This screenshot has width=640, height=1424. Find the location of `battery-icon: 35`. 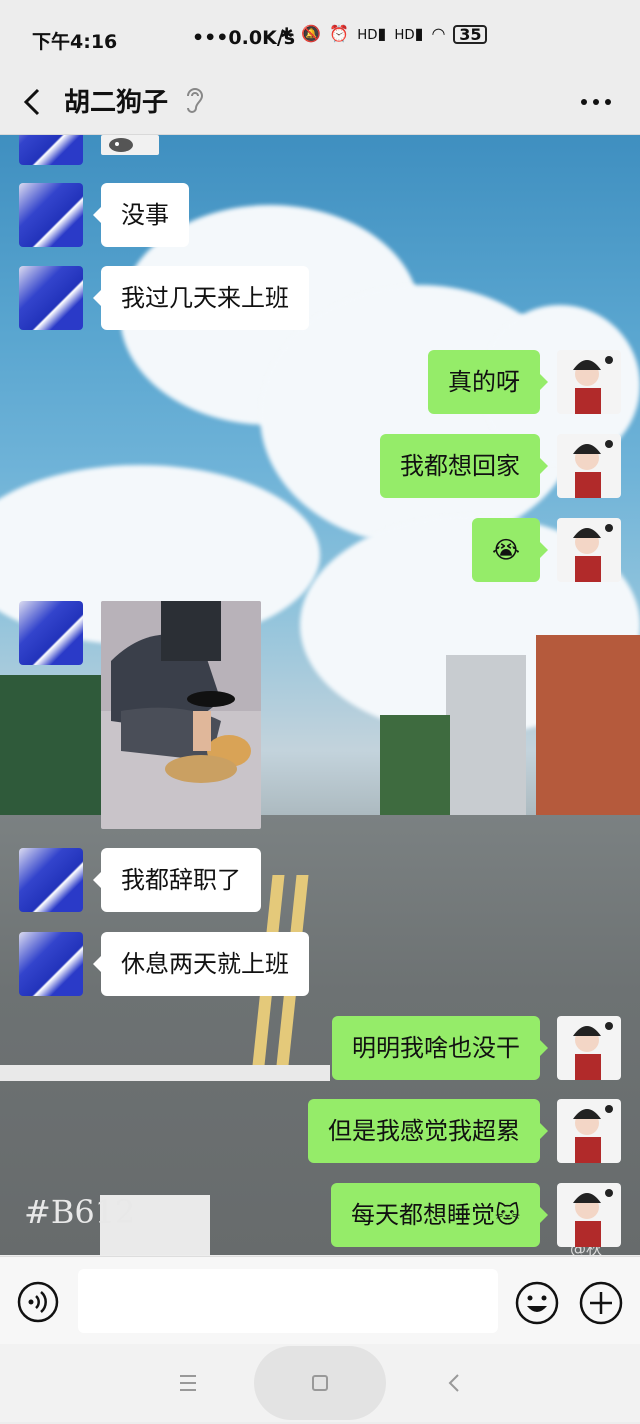

battery-icon: 35 is located at coordinates (470, 34).